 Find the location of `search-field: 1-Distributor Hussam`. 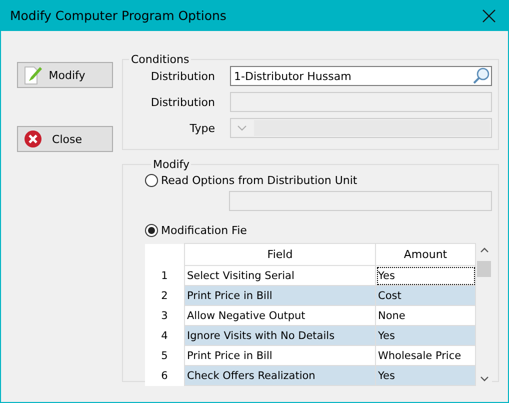

search-field: 1-Distributor Hussam is located at coordinates (361, 76).